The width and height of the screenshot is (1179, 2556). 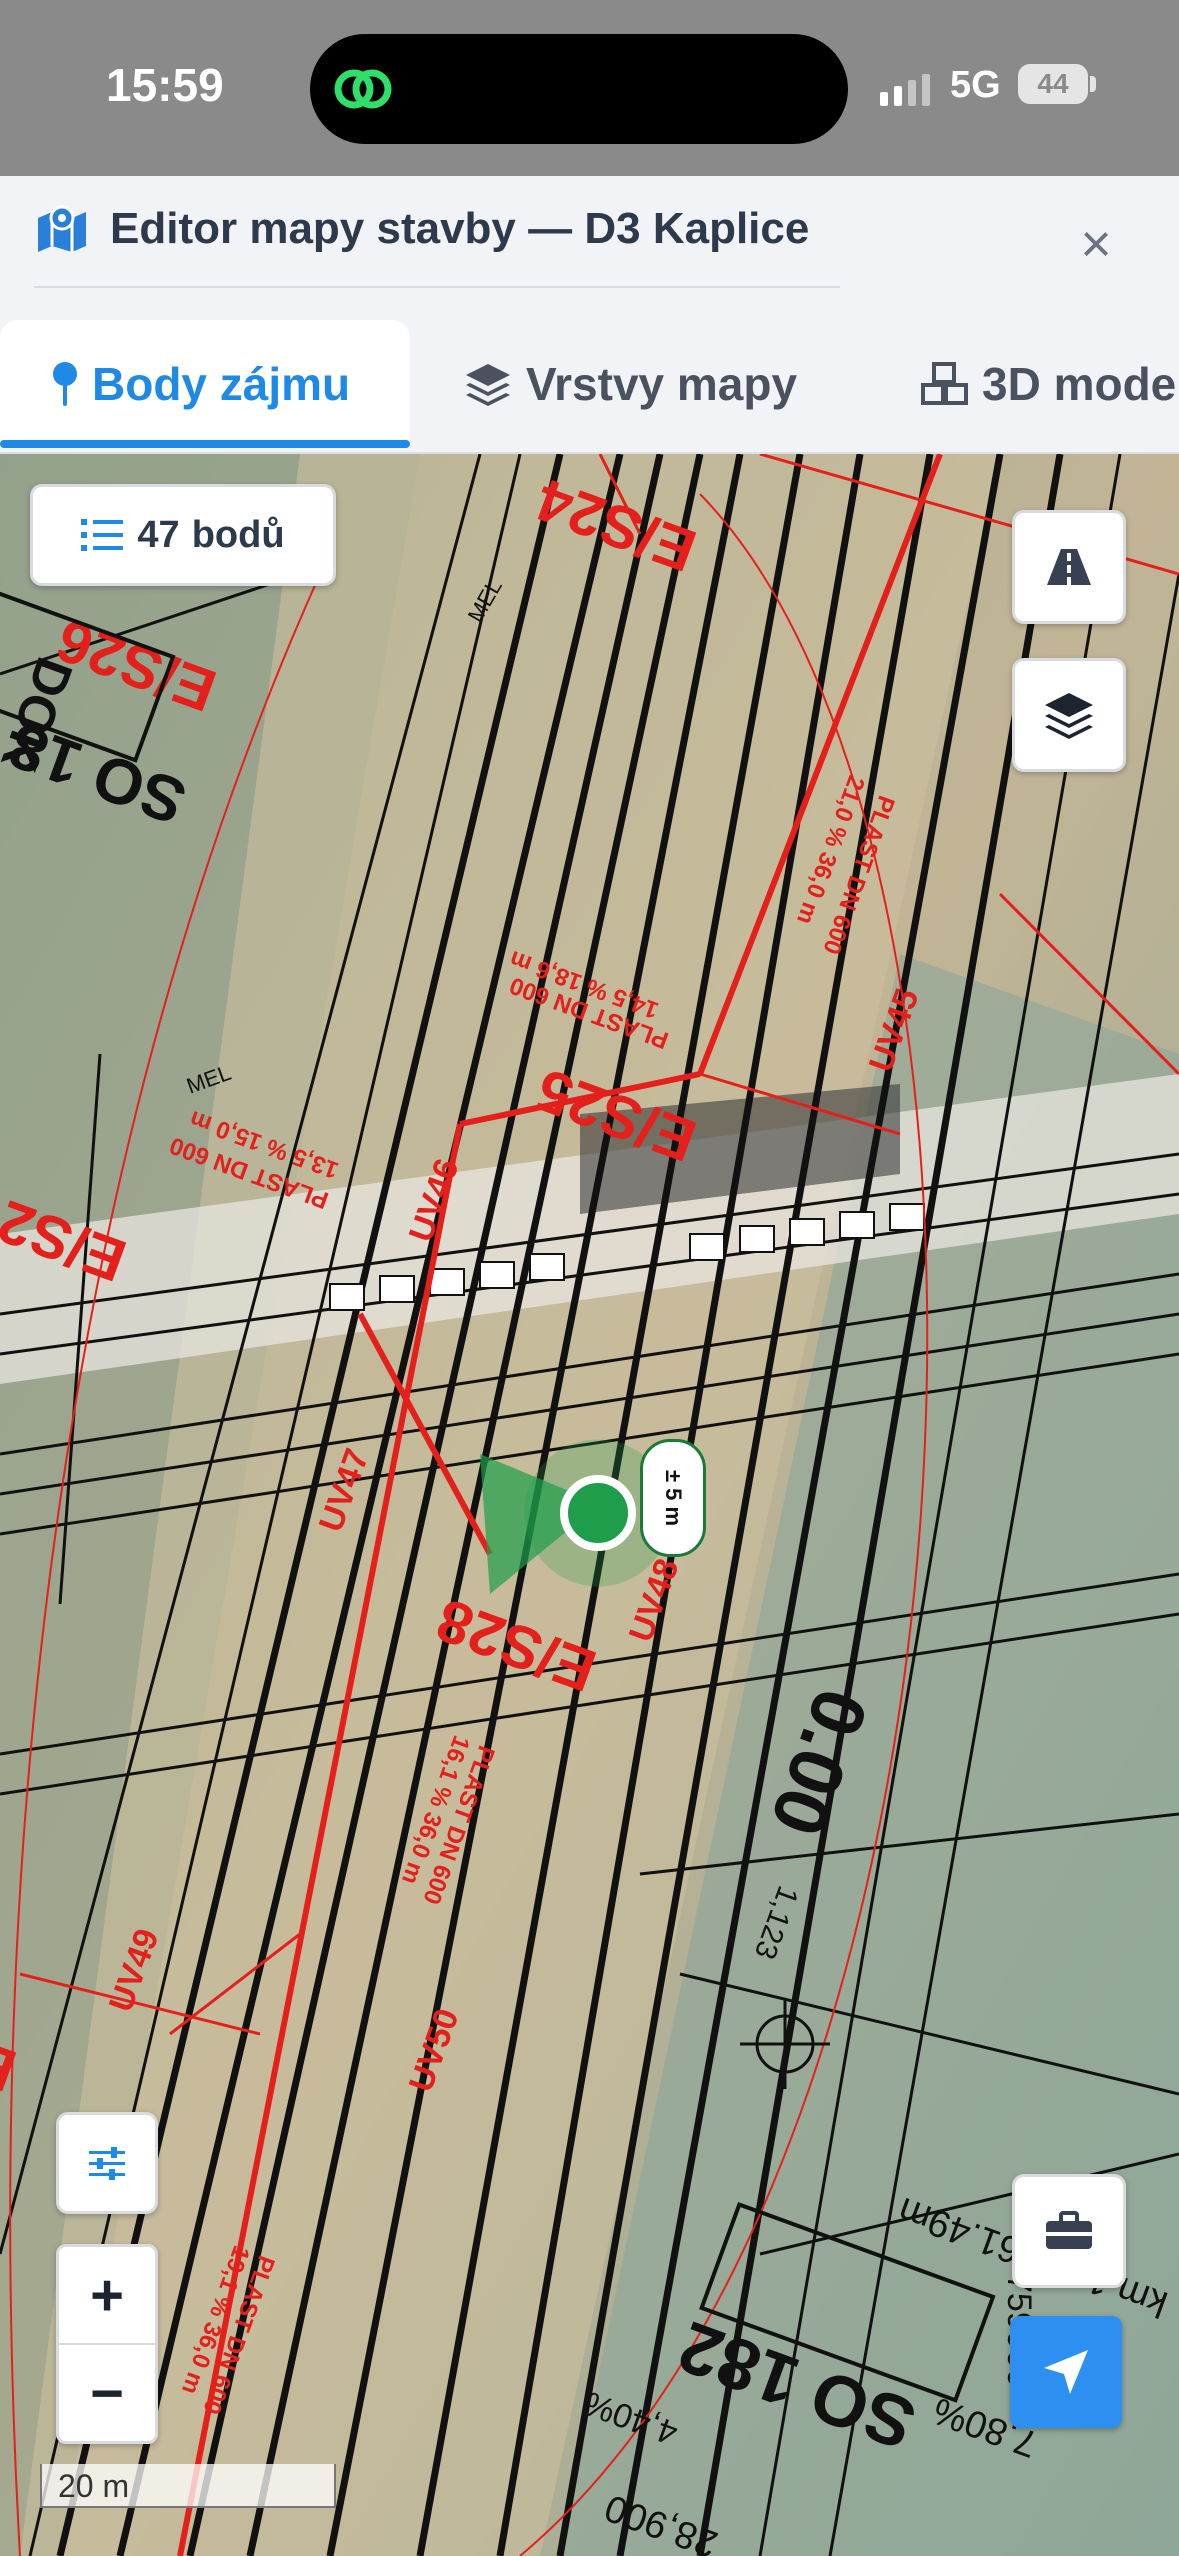 I want to click on status-bar: 15:59 5G 44, so click(x=589, y=88).